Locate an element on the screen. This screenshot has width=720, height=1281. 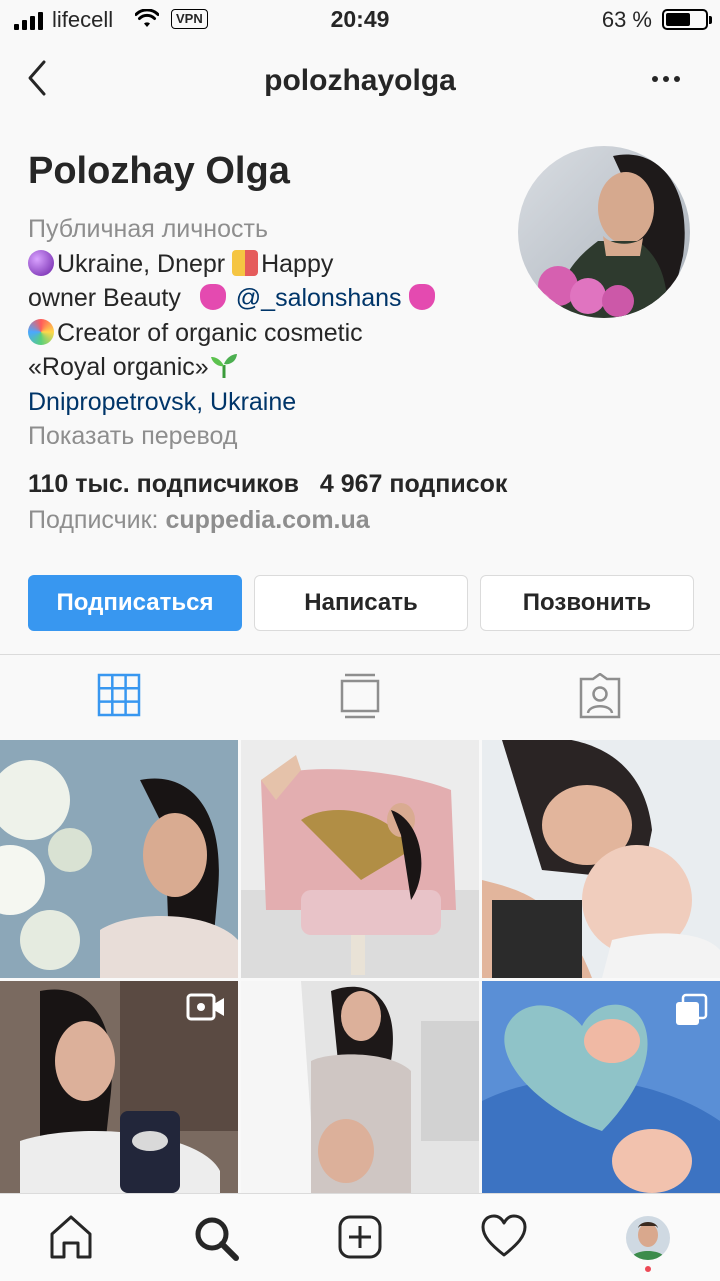
location-link: Dnipropetrovsk, Ukraine is located at coordinates (268, 402).